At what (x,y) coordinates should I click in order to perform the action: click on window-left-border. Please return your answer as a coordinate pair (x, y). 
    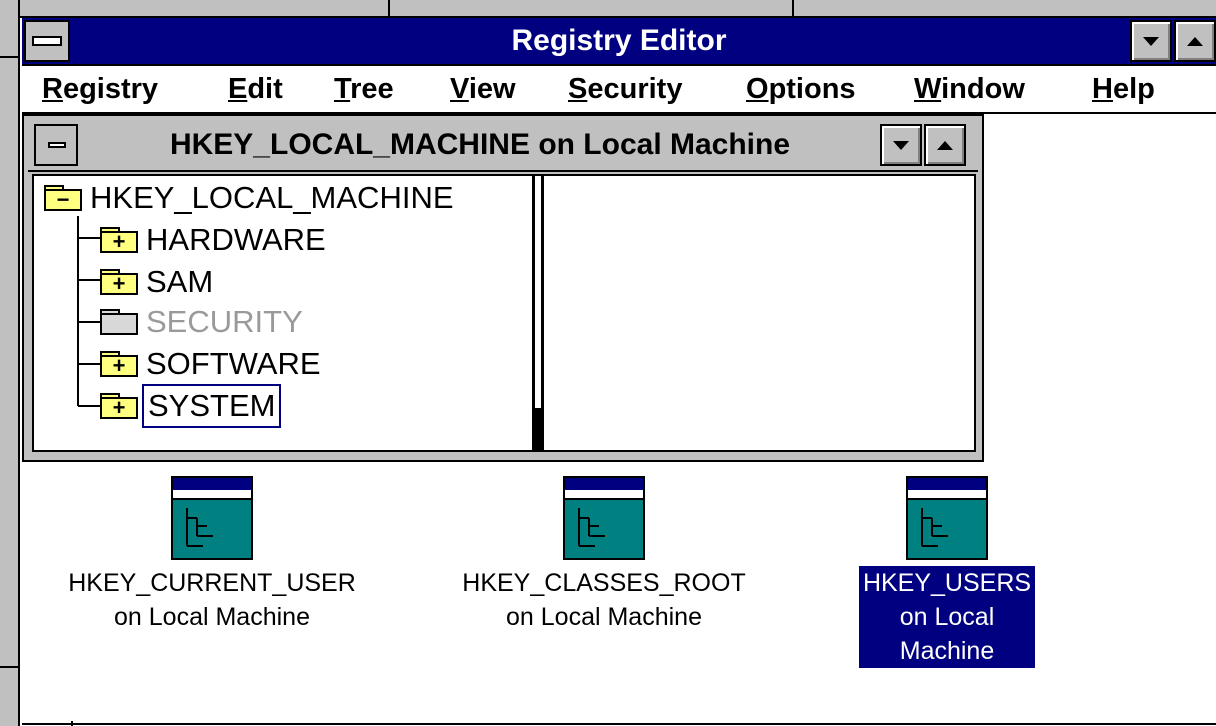
    Looking at the image, I should click on (10, 363).